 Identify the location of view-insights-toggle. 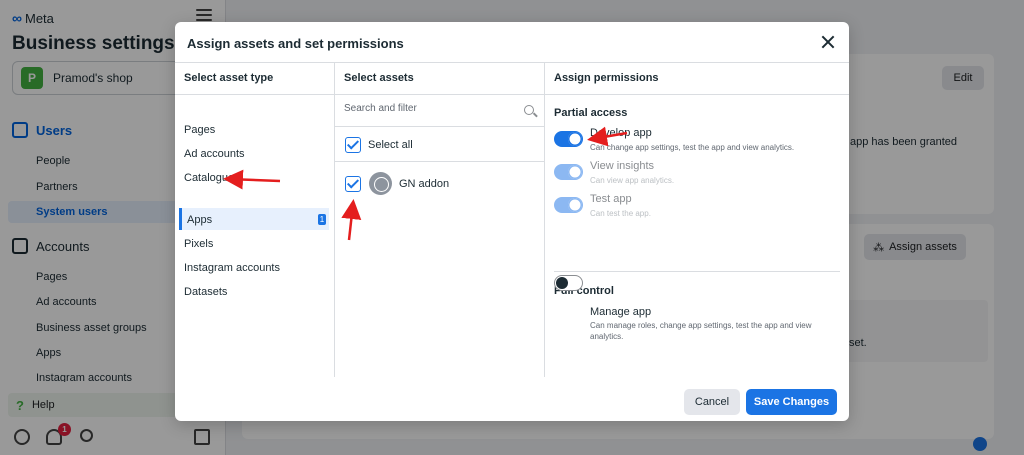
(568, 172).